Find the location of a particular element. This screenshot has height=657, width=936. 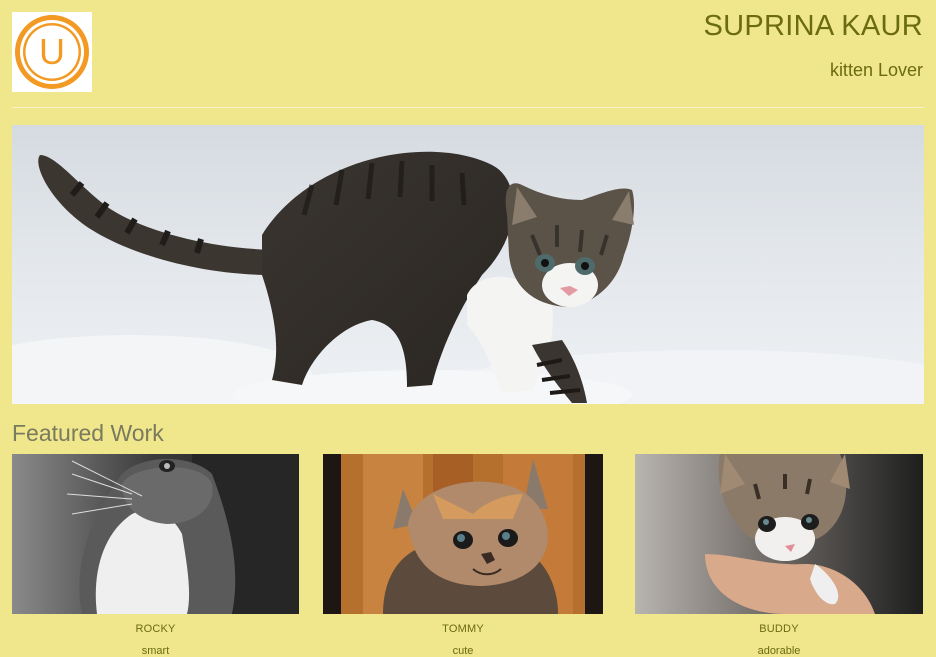

rocky-image is located at coordinates (155, 534).